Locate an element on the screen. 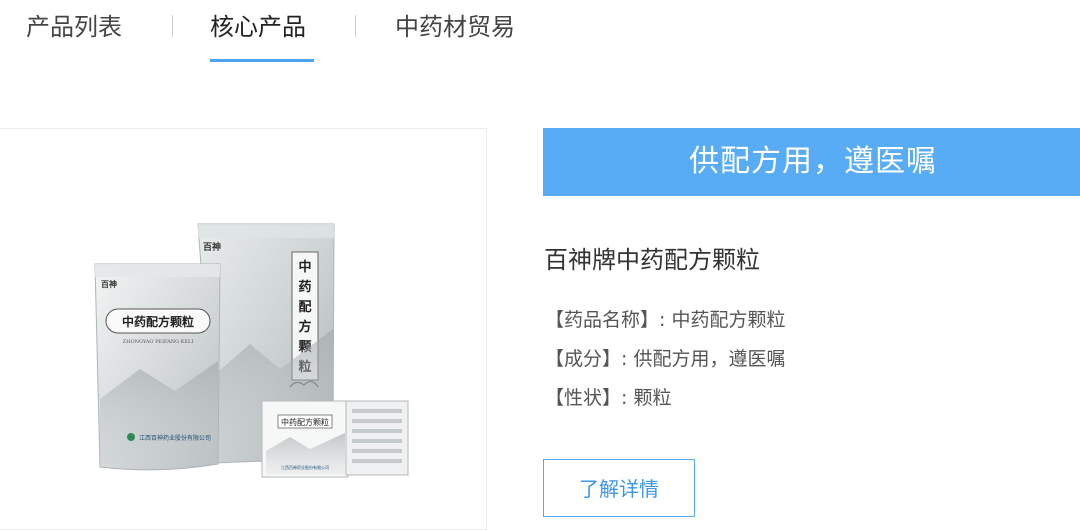 This screenshot has height=530, width=1080. svg-text: 方 is located at coordinates (304, 327).